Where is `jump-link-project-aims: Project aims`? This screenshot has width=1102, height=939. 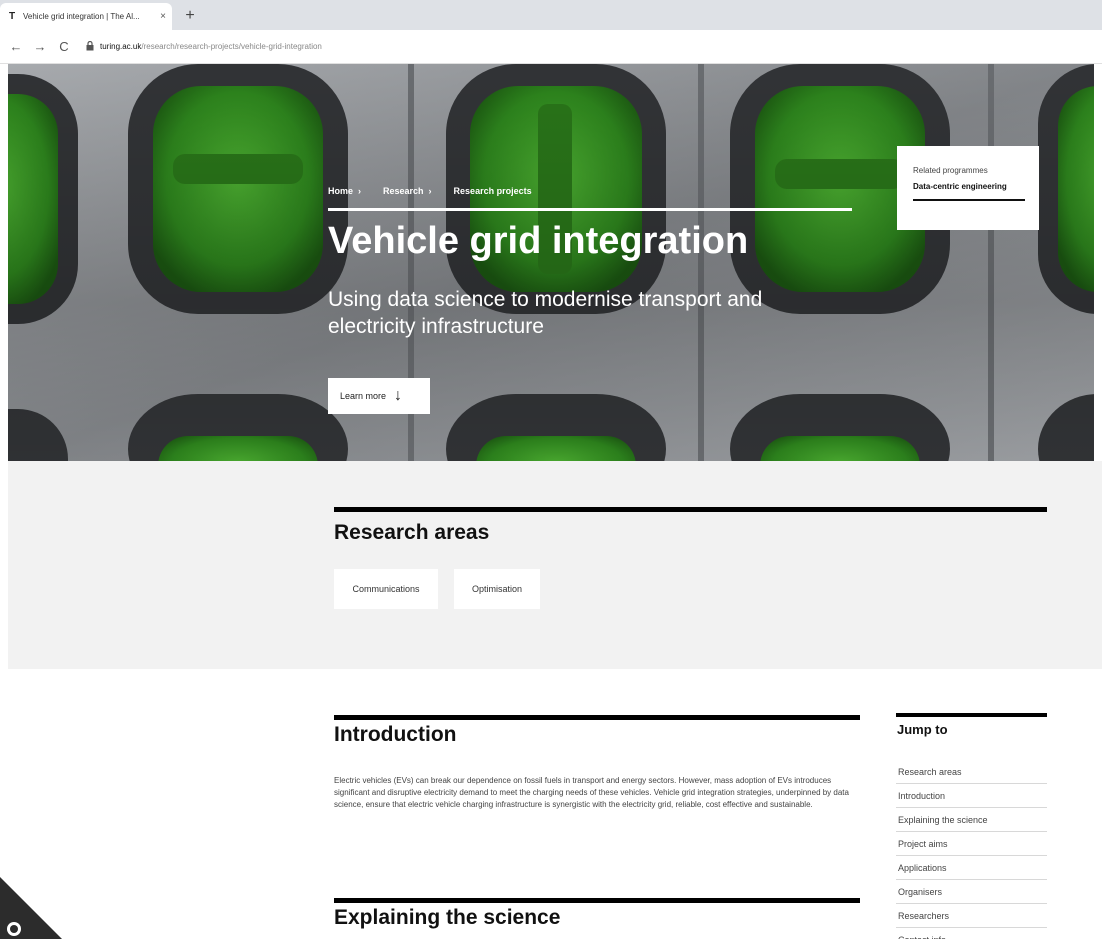
jump-link-project-aims: Project aims is located at coordinates (971, 844).